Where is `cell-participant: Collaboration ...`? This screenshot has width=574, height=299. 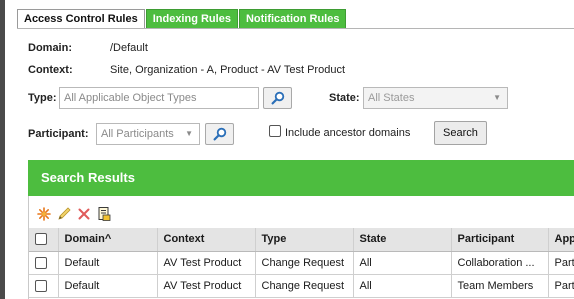
cell-participant: Collaboration ... is located at coordinates (500, 263).